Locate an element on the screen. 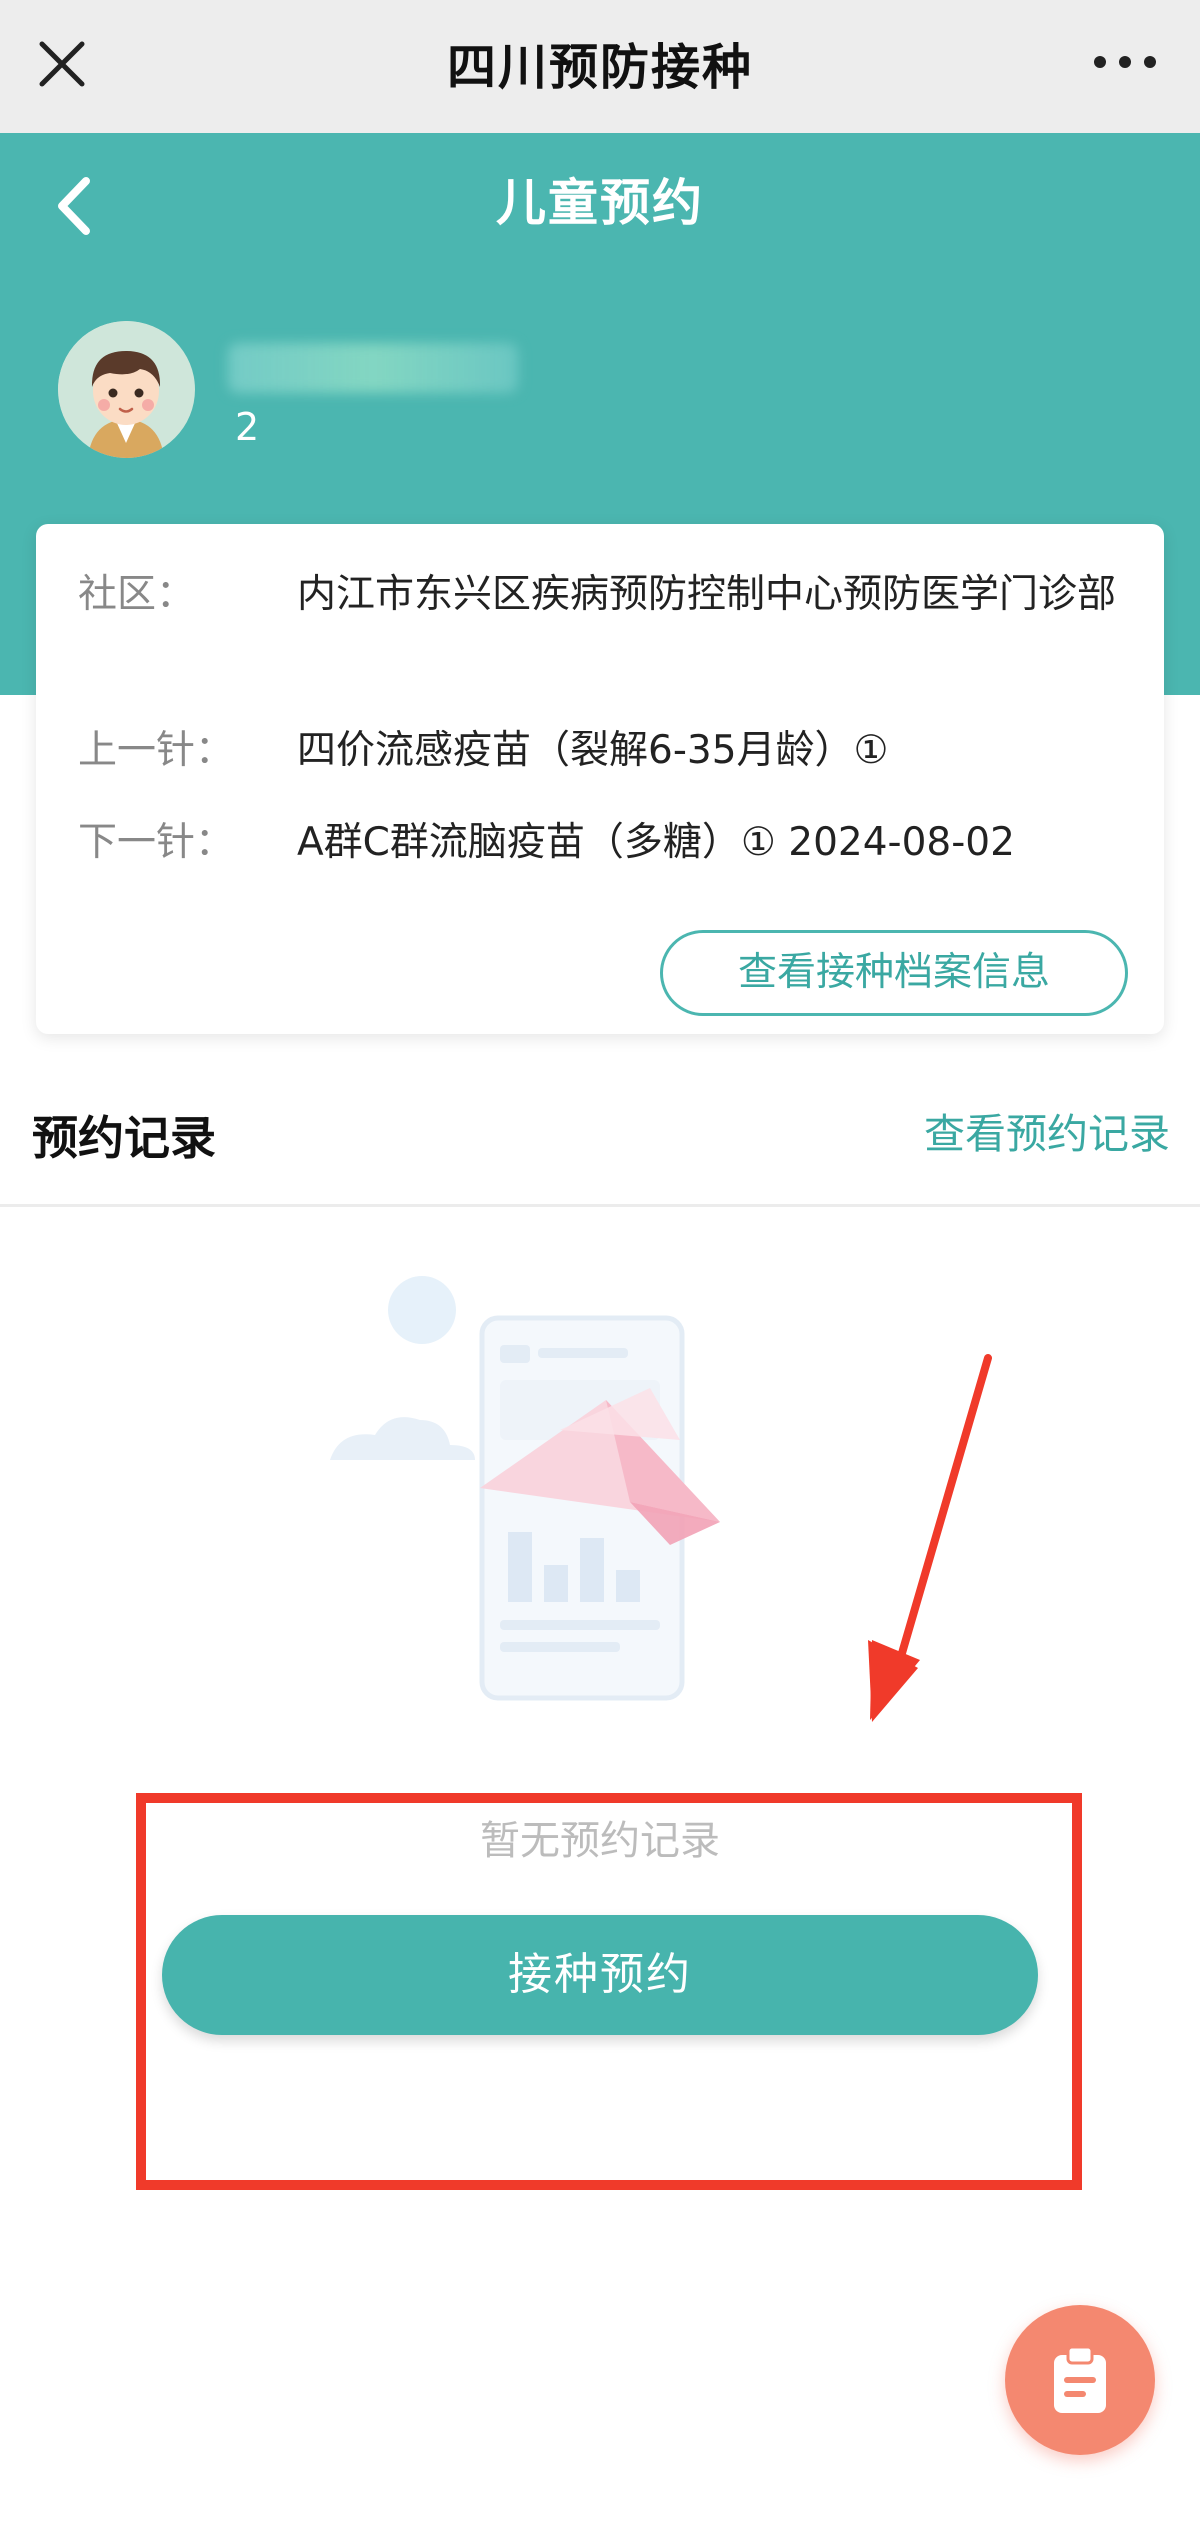 The image size is (1200, 2527). view-records-link: 查看预约记录 is located at coordinates (1047, 1130).